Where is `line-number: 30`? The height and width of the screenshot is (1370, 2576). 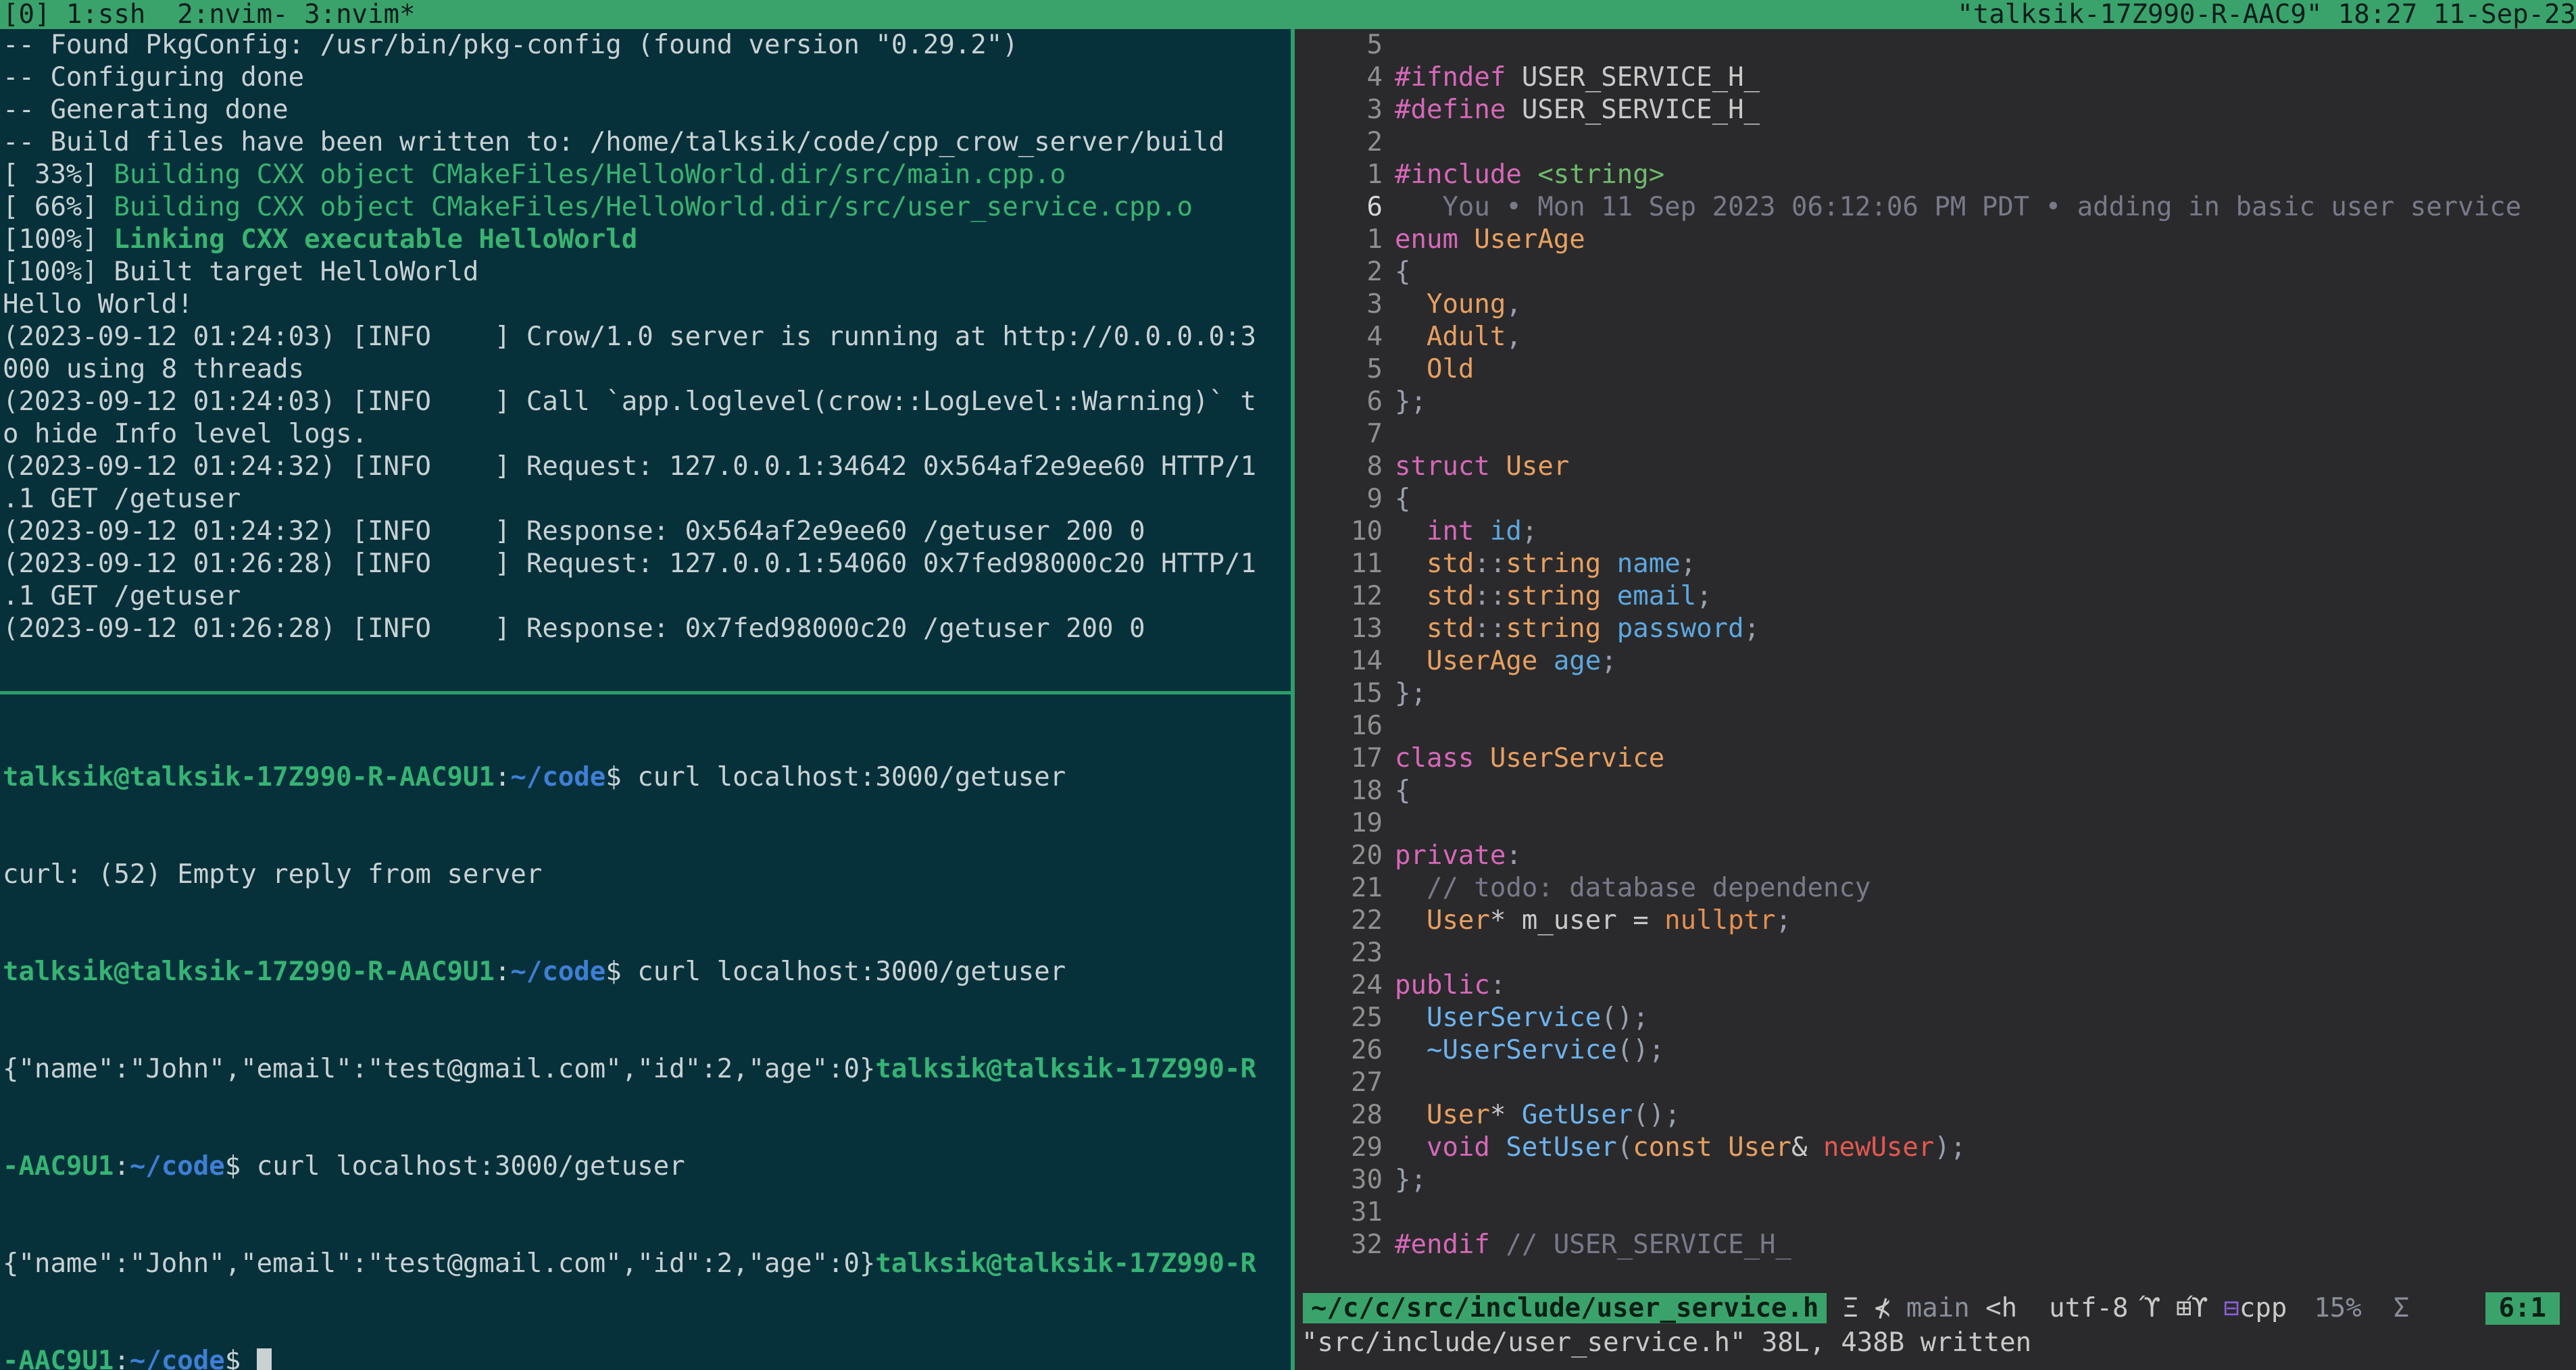
line-number: 30 is located at coordinates (1367, 1180).